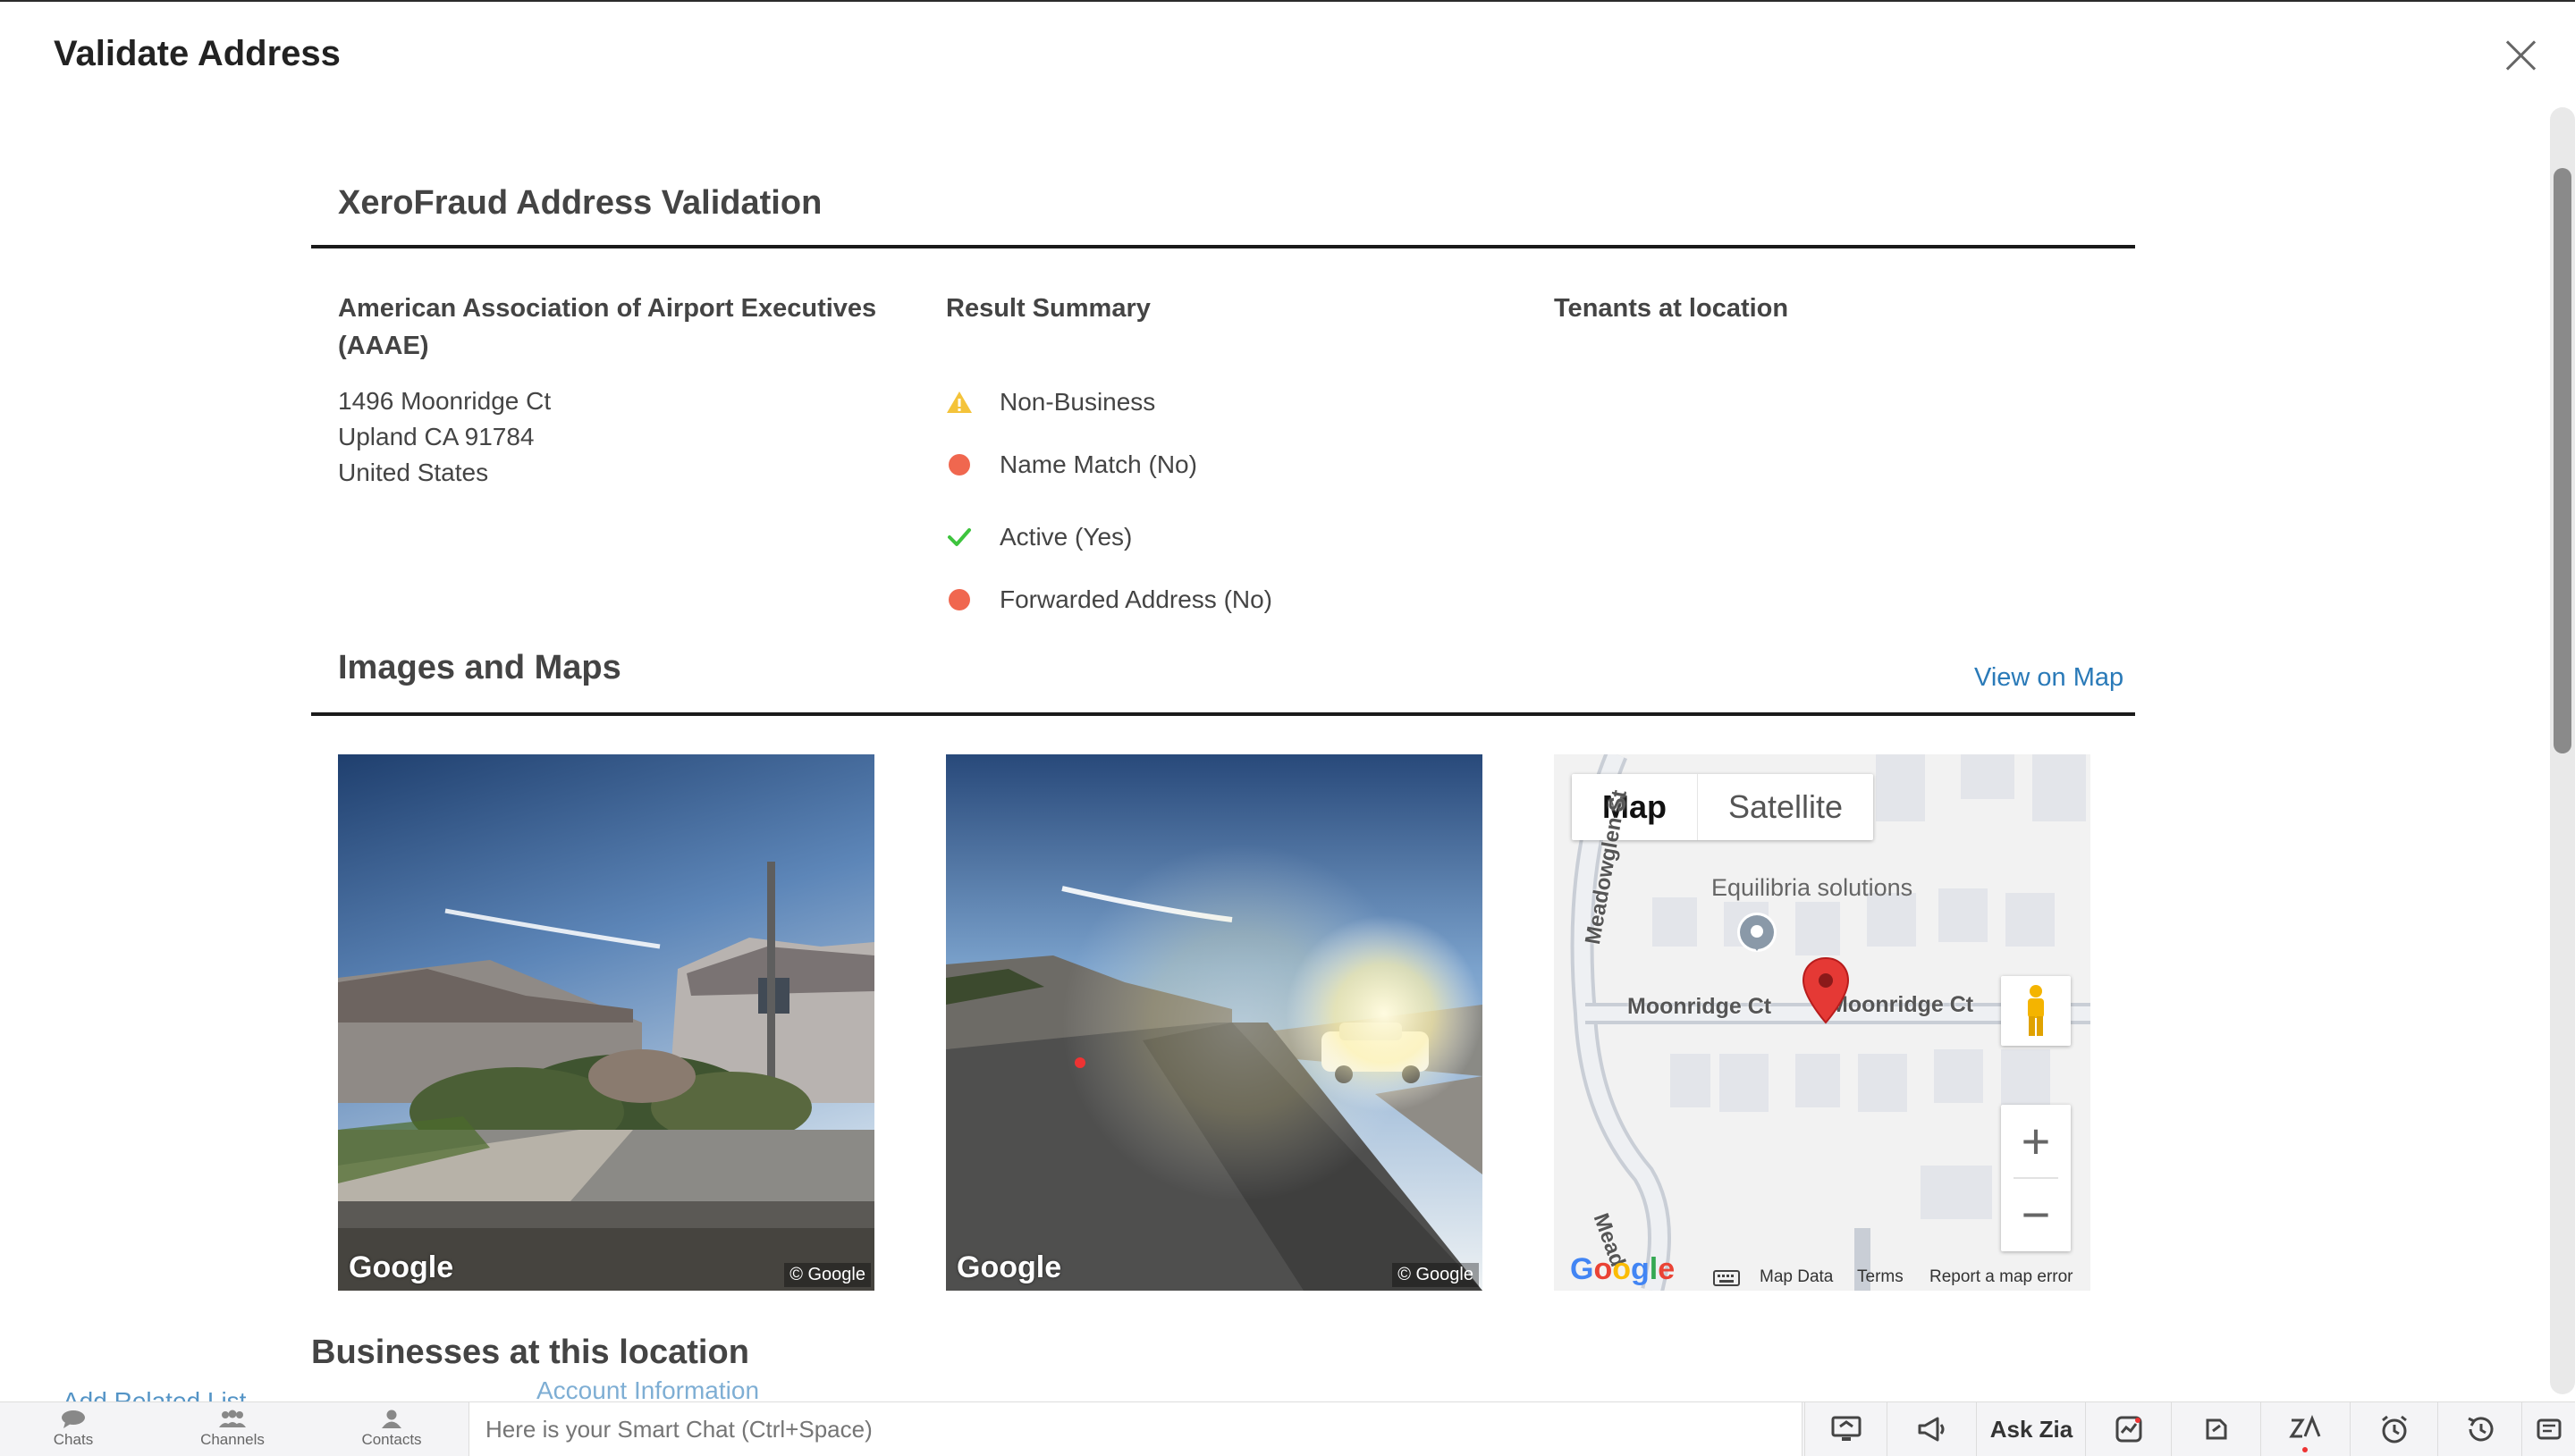 The image size is (2575, 1456). I want to click on result-item-active: Active (Yes), so click(1039, 537).